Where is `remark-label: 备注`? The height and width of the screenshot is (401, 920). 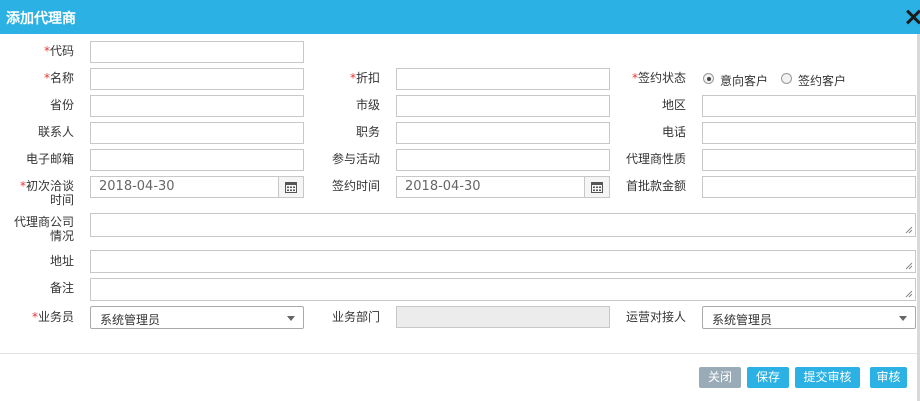 remark-label: 备注 is located at coordinates (61, 288).